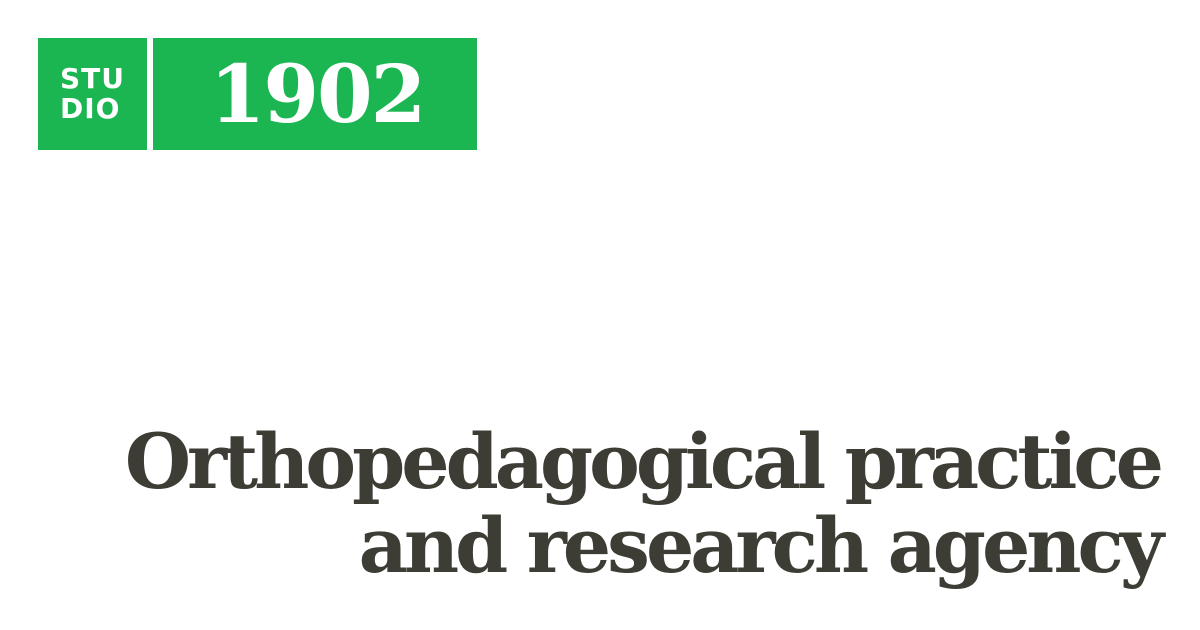 Image resolution: width=1200 pixels, height=630 pixels. I want to click on logo-studio-block: STU DIO, so click(92, 94).